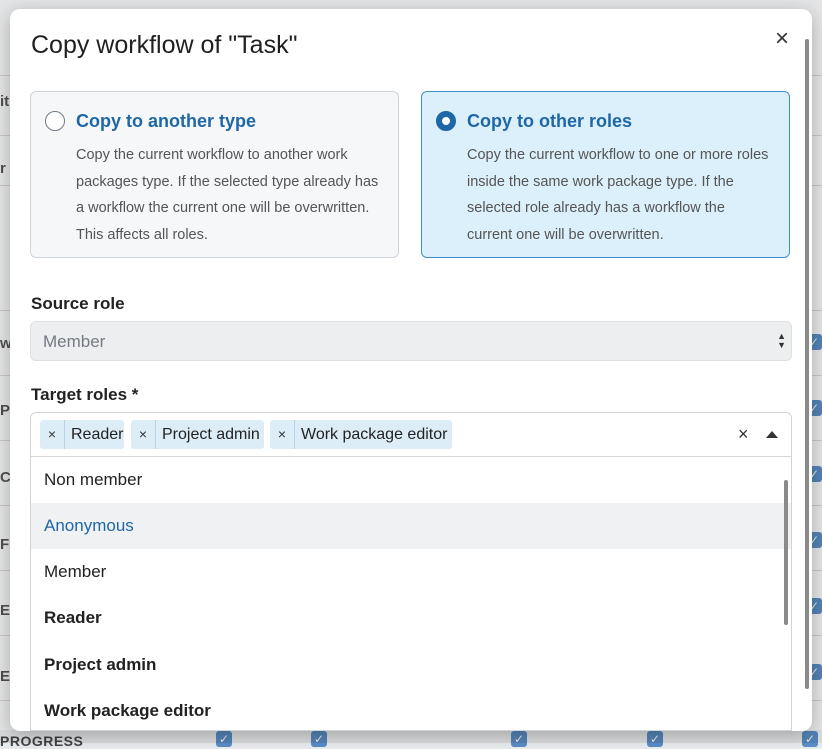 This screenshot has height=749, width=822. What do you see at coordinates (74, 341) in the screenshot?
I see `source-role-value: Member` at bounding box center [74, 341].